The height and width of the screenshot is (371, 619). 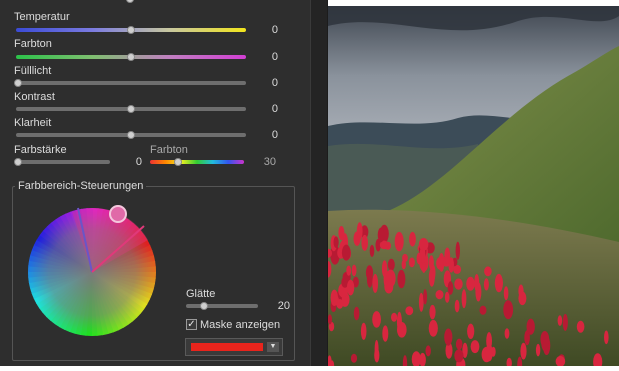 What do you see at coordinates (264, 57) in the screenshot?
I see `tint-value: 0` at bounding box center [264, 57].